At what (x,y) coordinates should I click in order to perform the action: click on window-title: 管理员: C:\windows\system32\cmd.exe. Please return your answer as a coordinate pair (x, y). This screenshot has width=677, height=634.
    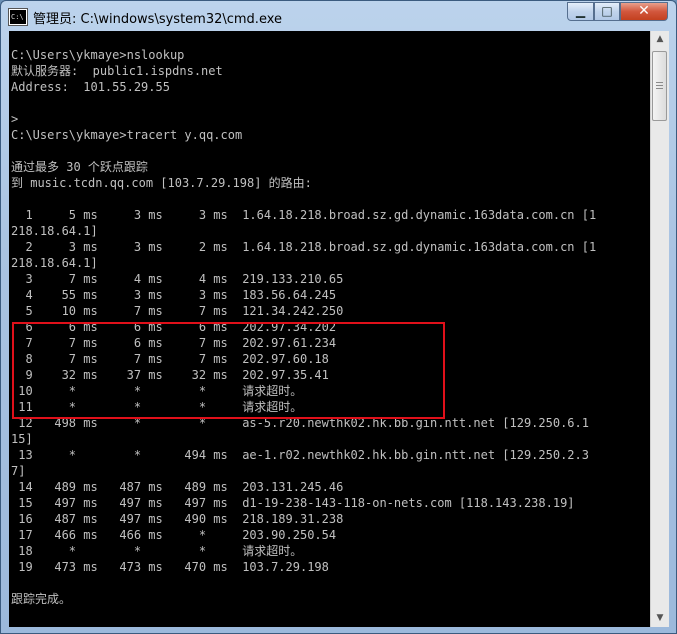
    Looking at the image, I should click on (157, 19).